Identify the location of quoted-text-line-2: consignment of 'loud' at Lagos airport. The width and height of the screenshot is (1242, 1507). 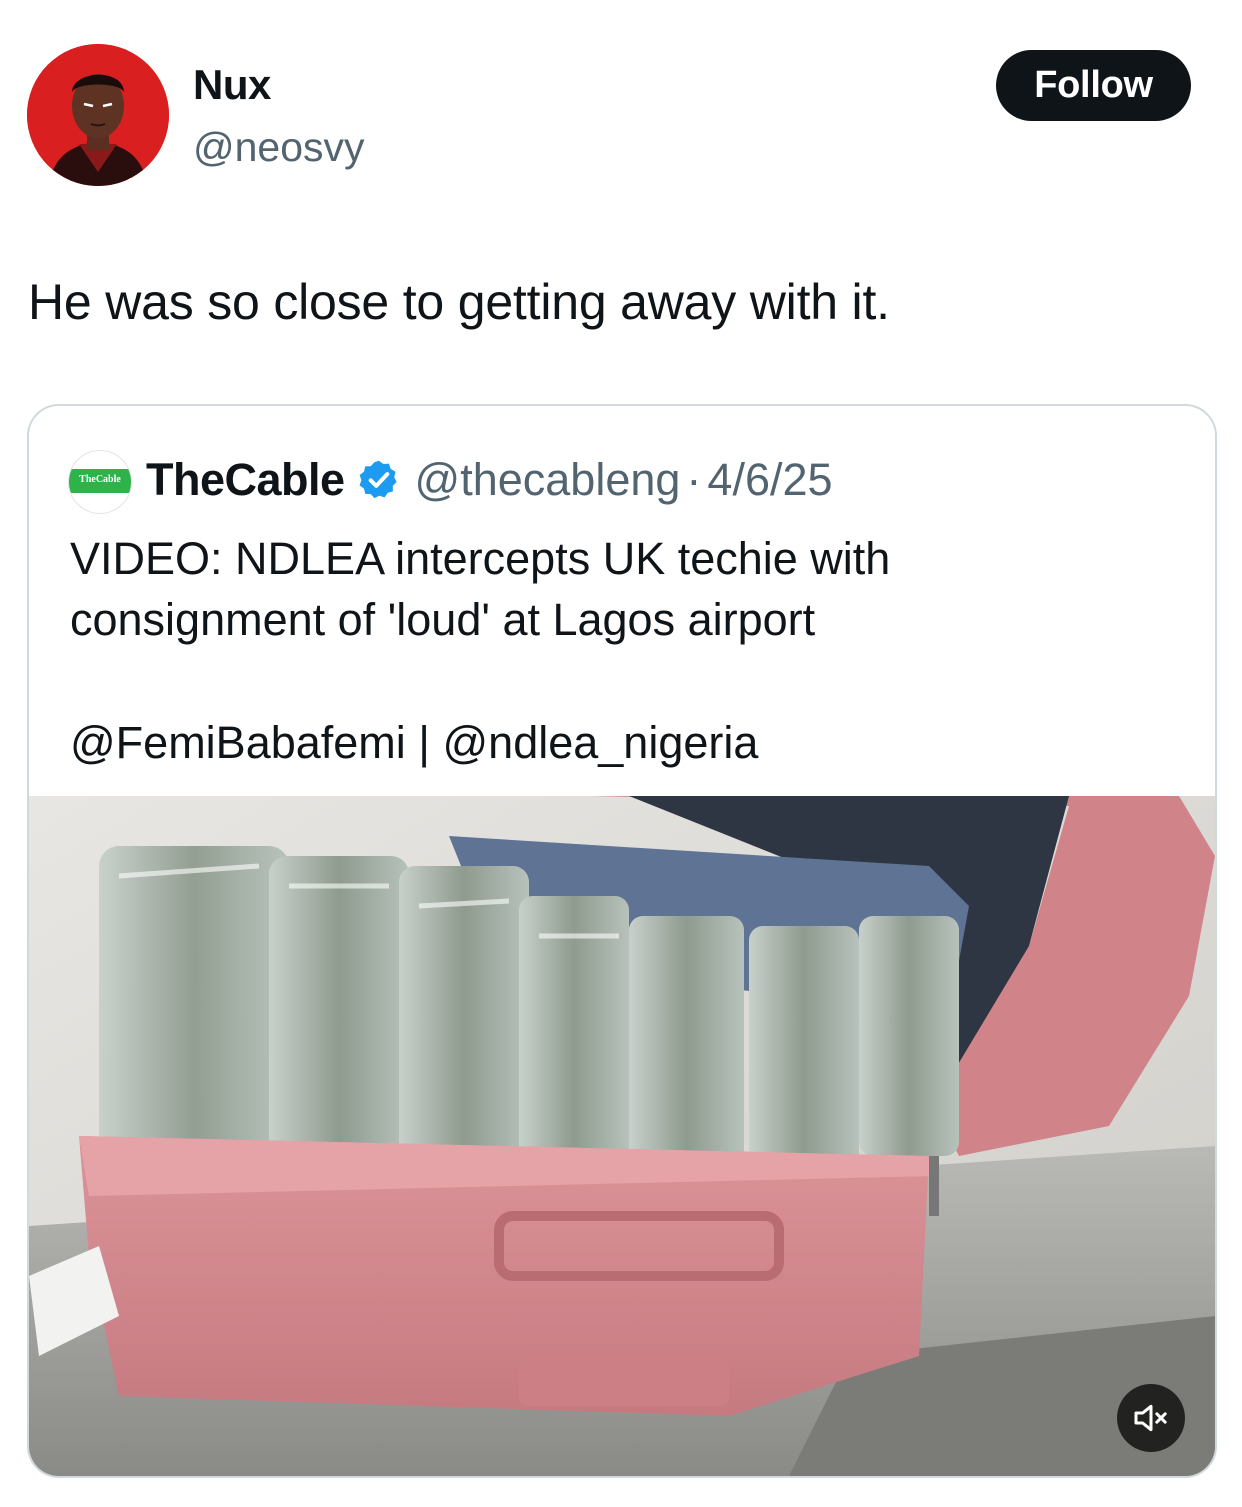
(443, 619).